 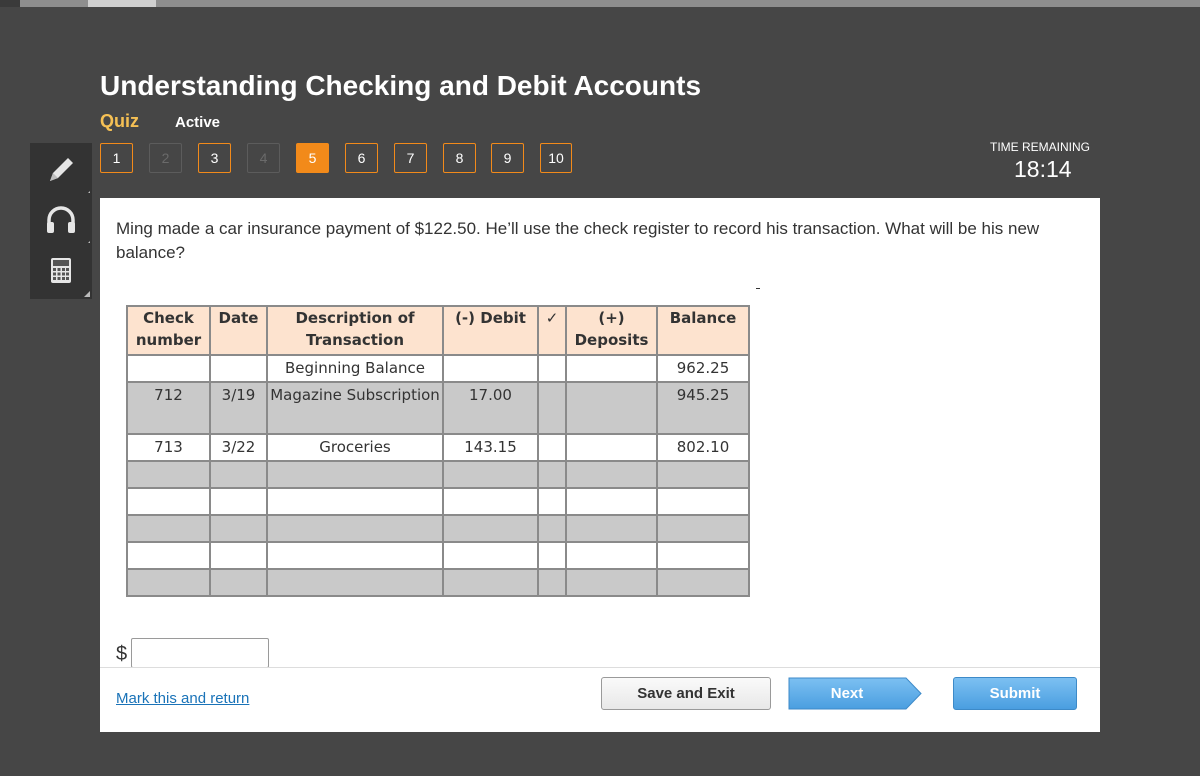 I want to click on table-row: 713 3/22 Groceries 143.15 802.10, so click(x=438, y=447).